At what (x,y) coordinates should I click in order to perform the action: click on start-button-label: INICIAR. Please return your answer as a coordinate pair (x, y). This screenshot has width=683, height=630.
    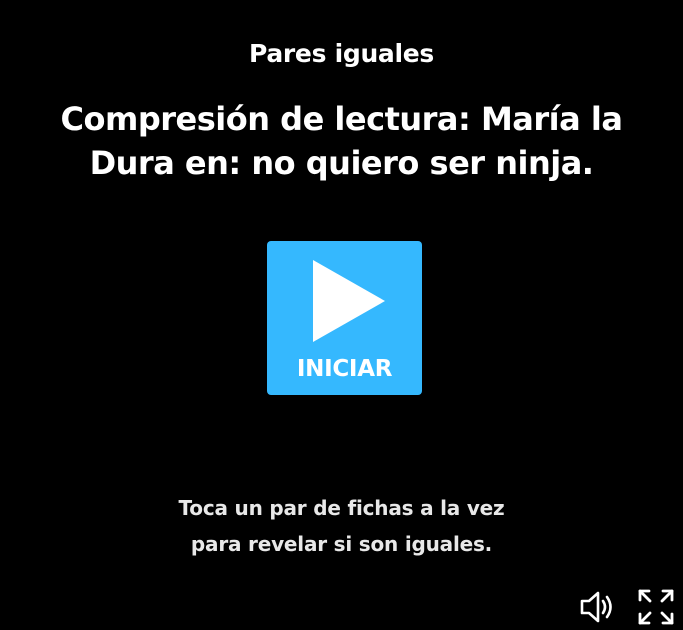
    Looking at the image, I should click on (344, 369).